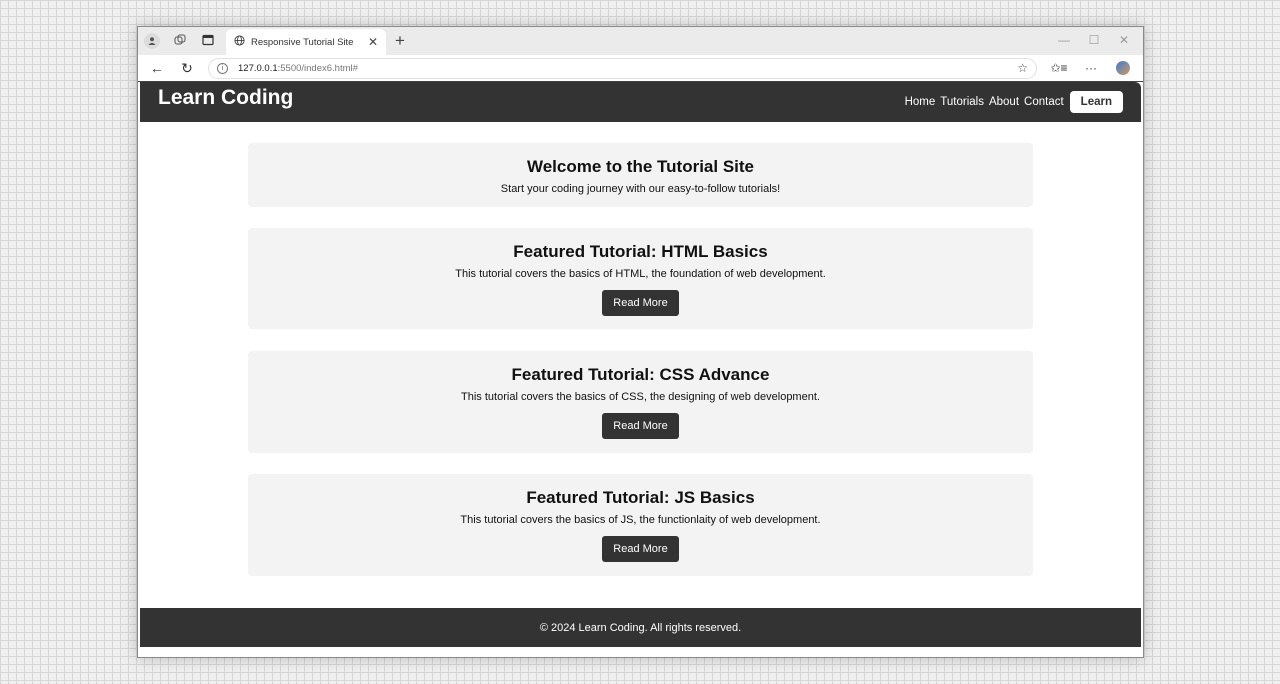 Image resolution: width=1280 pixels, height=684 pixels. I want to click on close-window-button: ✕, so click(1124, 40).